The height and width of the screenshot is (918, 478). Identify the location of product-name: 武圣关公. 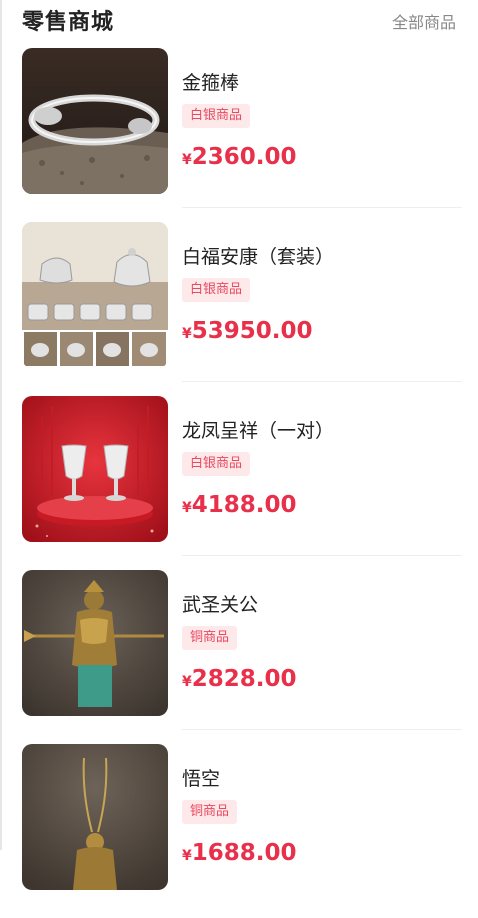
(220, 605).